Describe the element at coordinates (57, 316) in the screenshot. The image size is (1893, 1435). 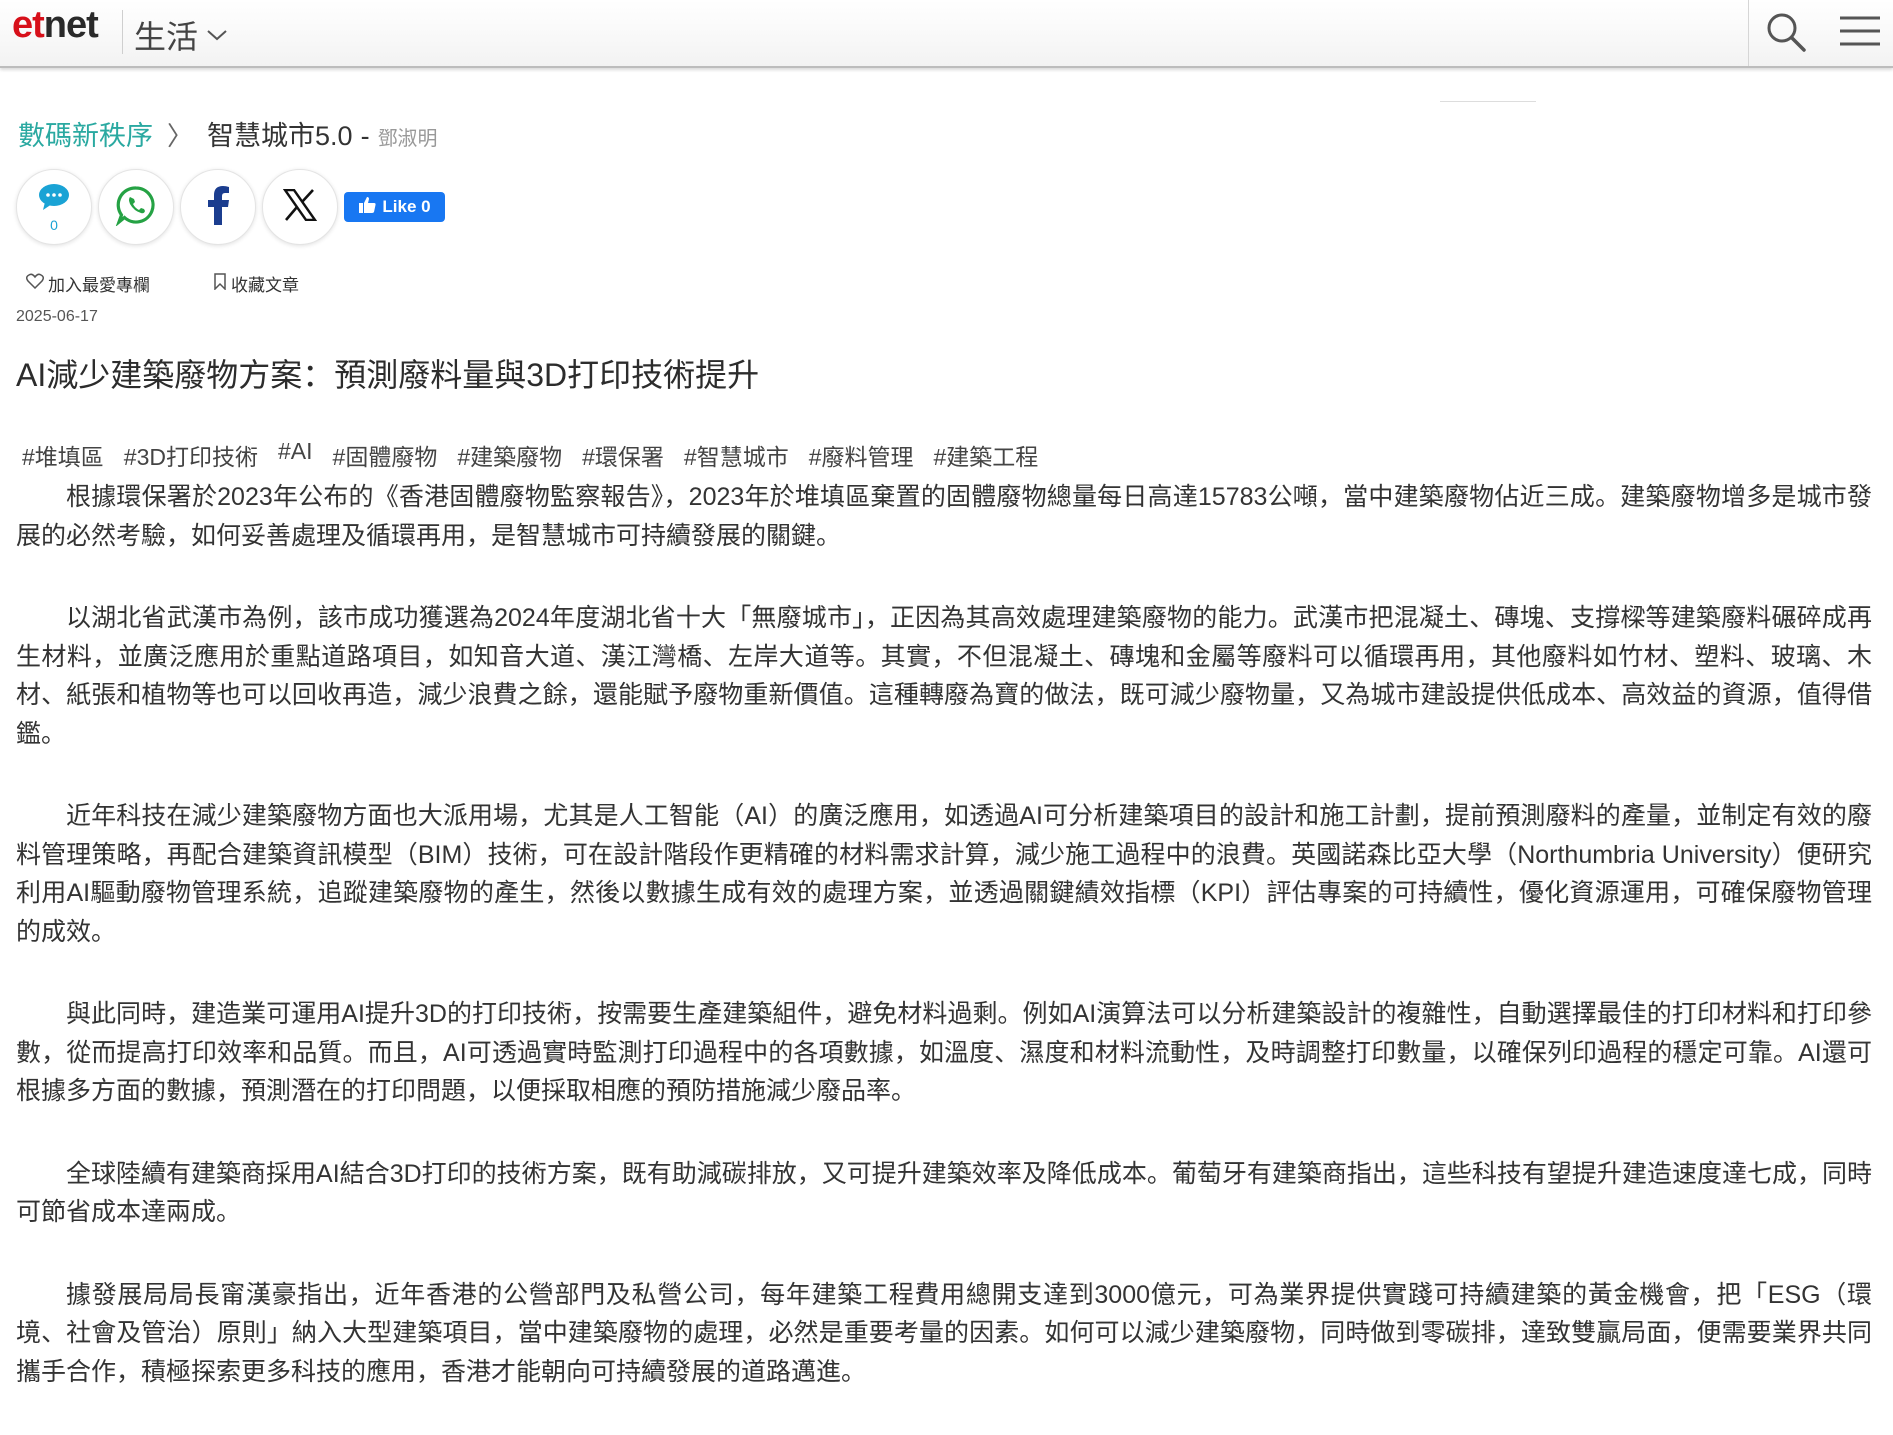
I see `article-date: 2025-06-17` at that location.